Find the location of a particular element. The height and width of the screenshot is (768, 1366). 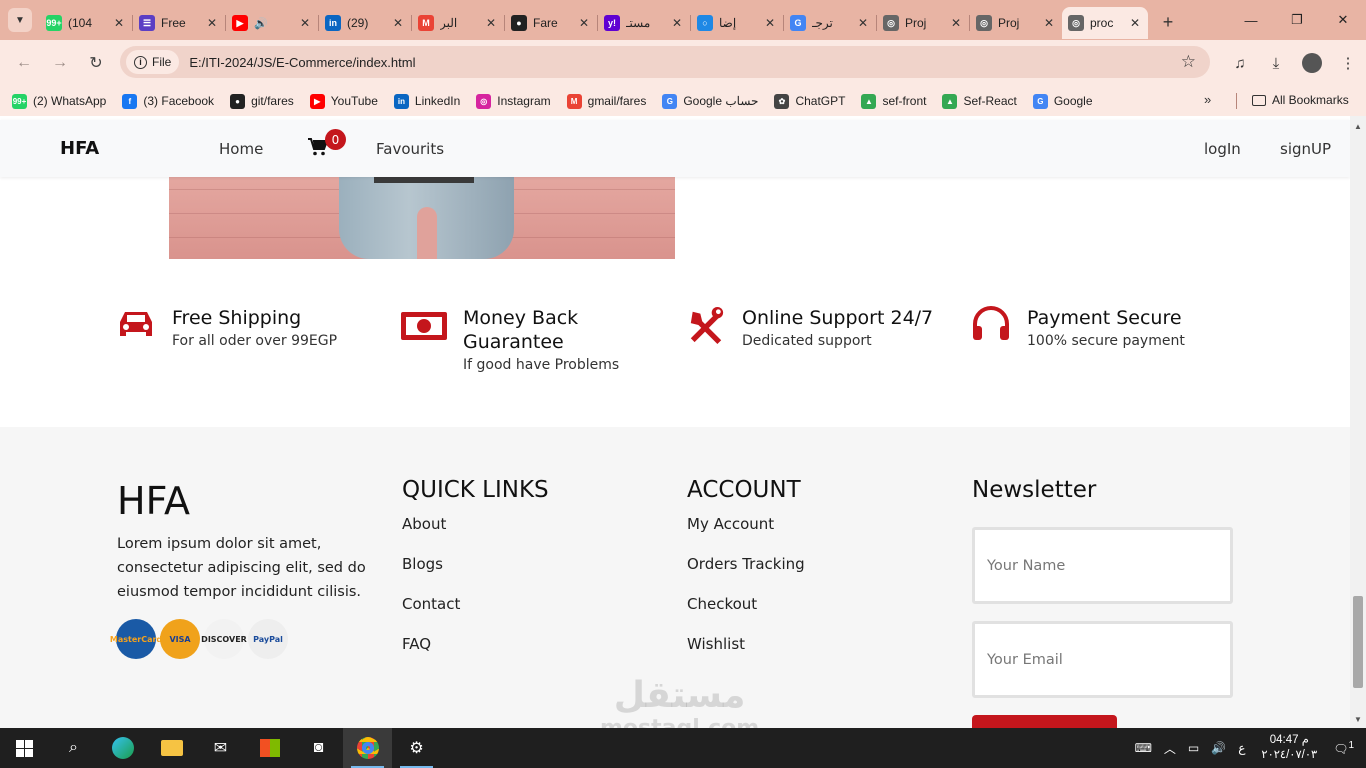

bookmark-item: Mgmail/fares is located at coordinates (606, 101).